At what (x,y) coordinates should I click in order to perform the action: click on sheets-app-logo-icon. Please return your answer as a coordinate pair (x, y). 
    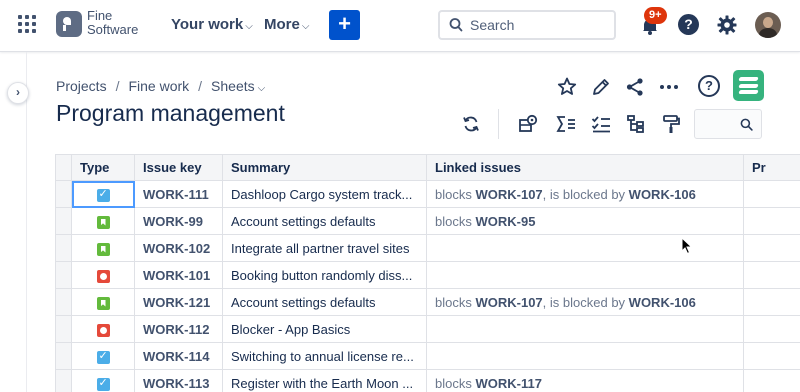
    Looking at the image, I should click on (748, 85).